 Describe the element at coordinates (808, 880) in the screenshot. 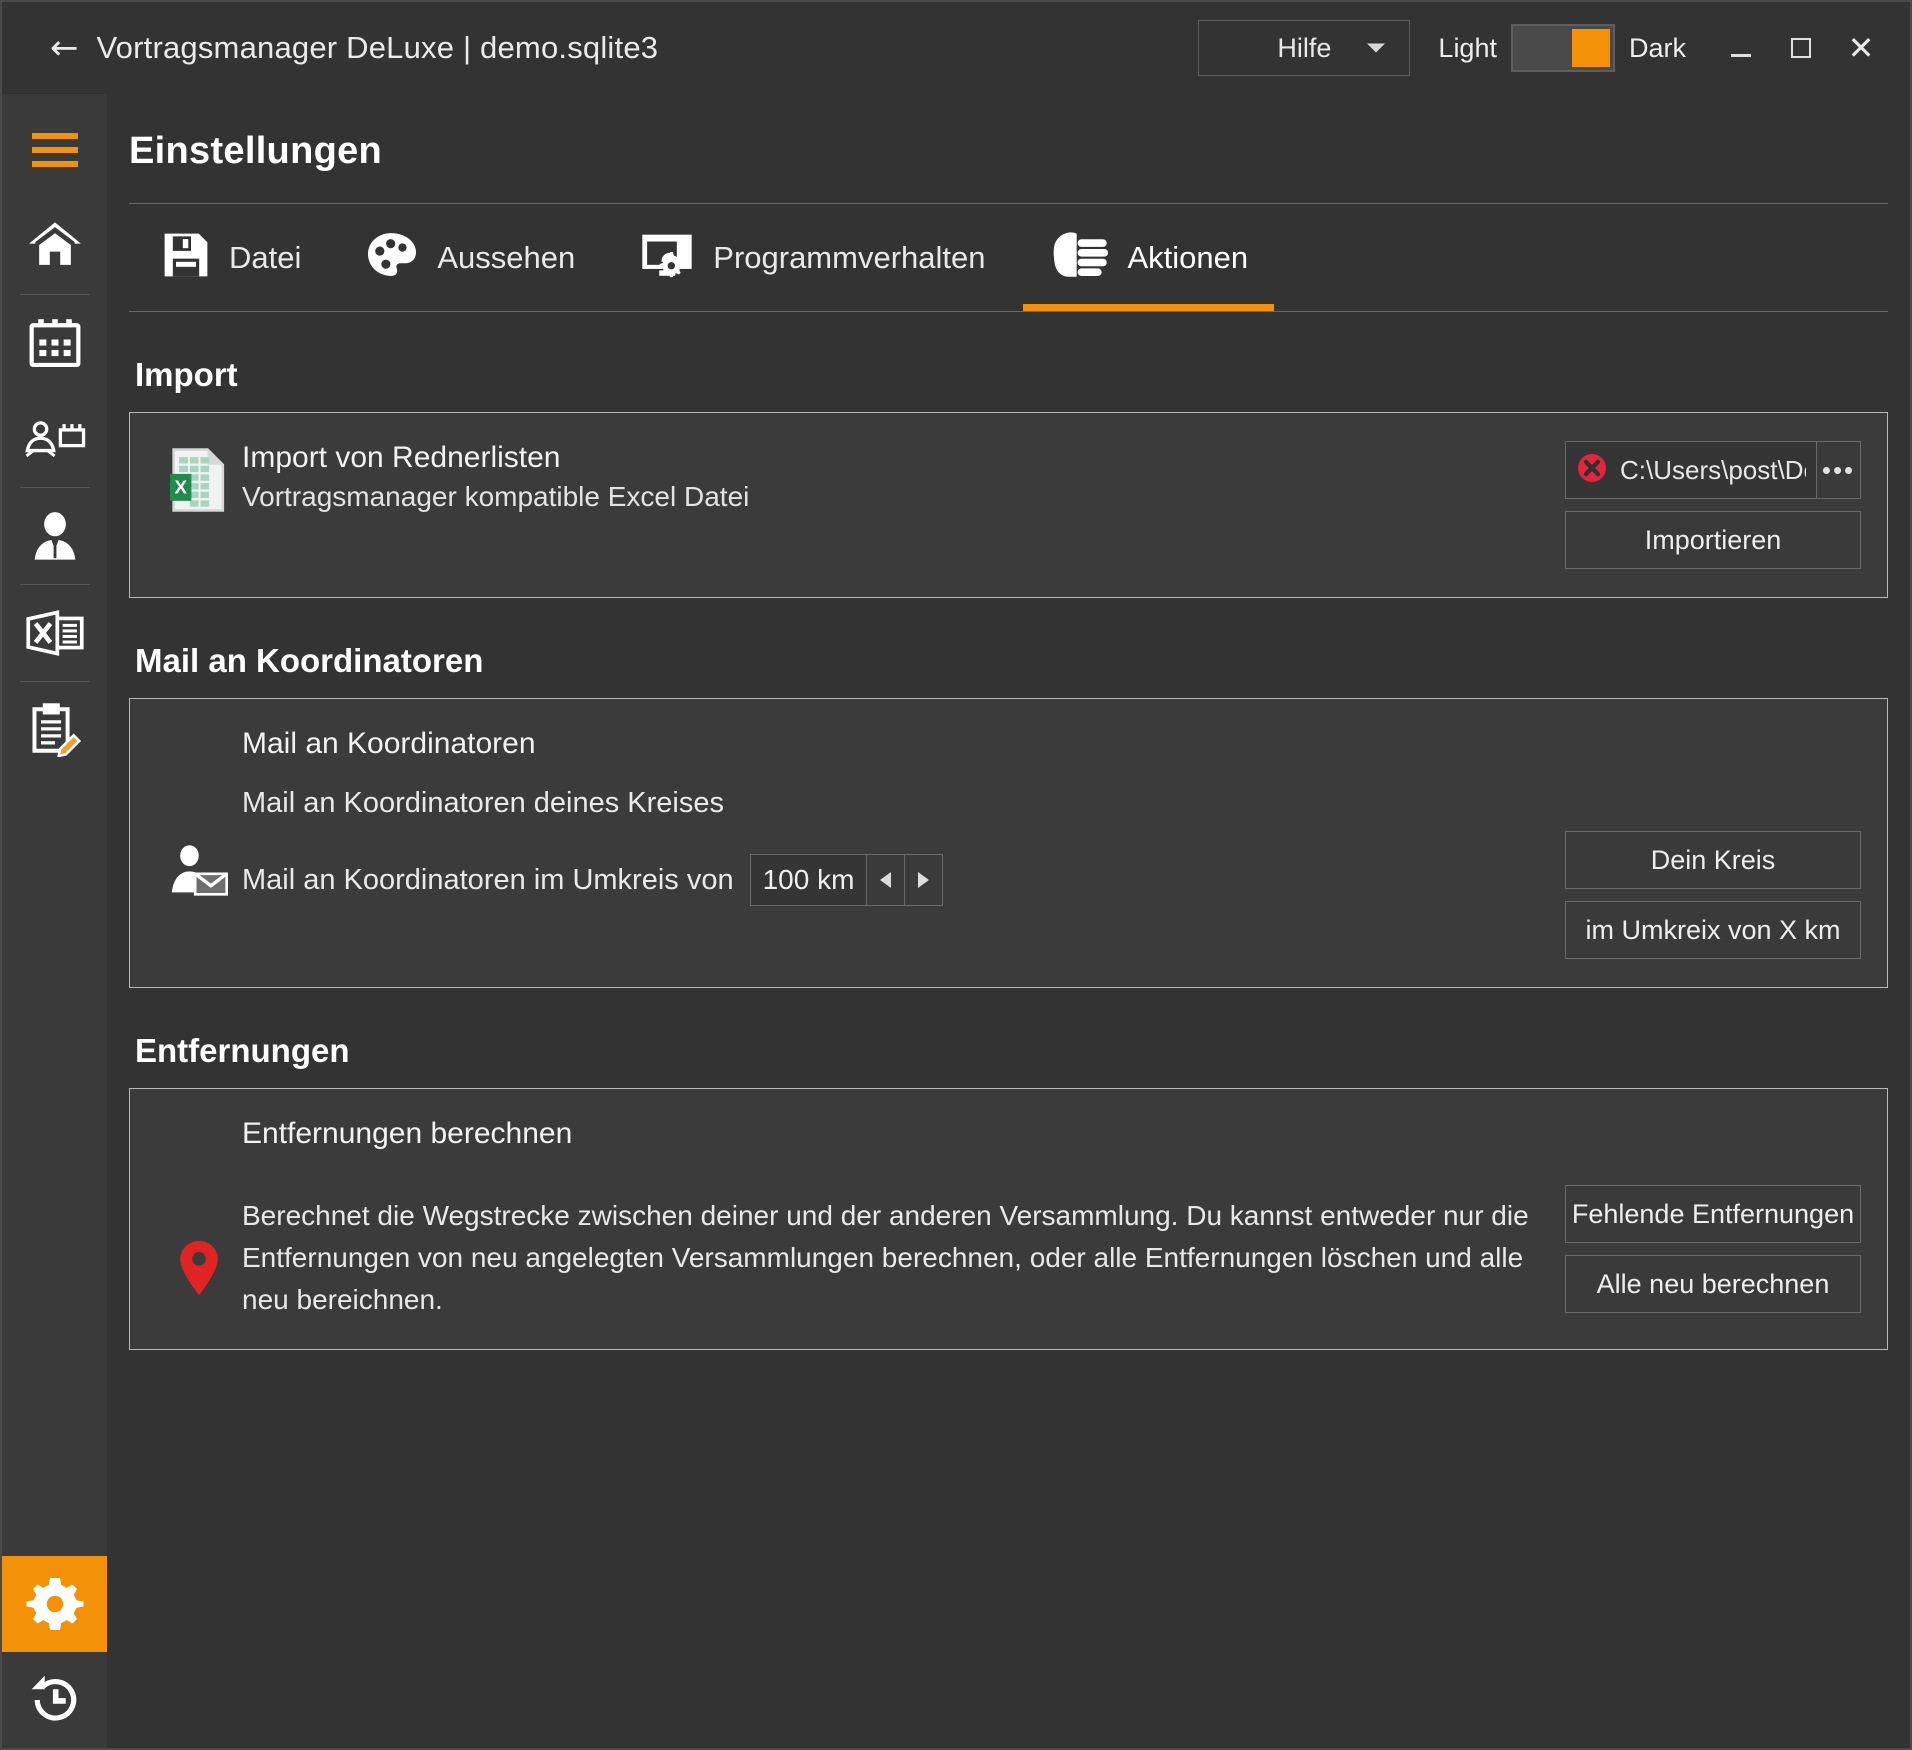

I see `radius-value: 100 km` at that location.